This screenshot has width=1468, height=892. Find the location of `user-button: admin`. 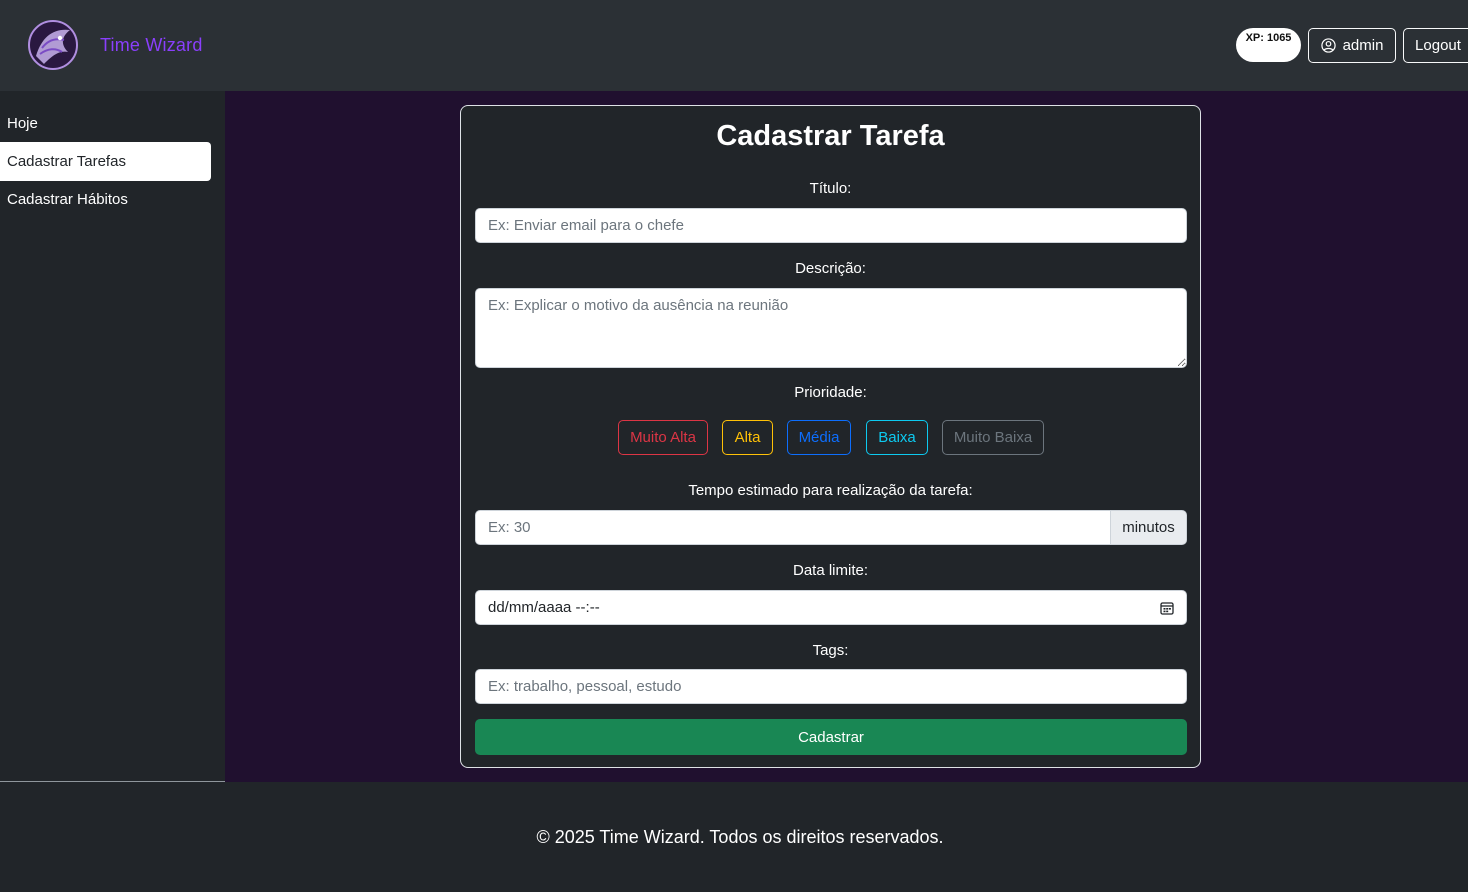

user-button: admin is located at coordinates (1352, 45).